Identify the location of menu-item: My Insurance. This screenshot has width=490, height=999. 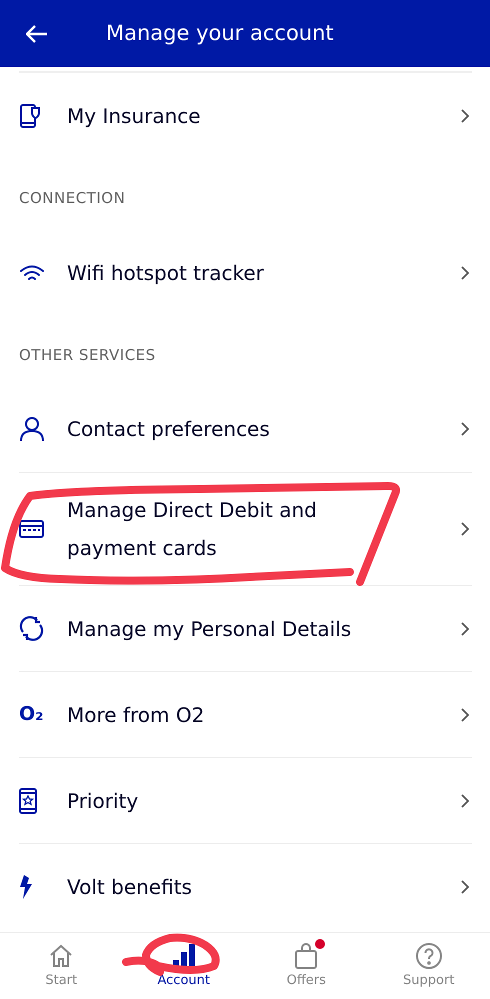
(245, 116).